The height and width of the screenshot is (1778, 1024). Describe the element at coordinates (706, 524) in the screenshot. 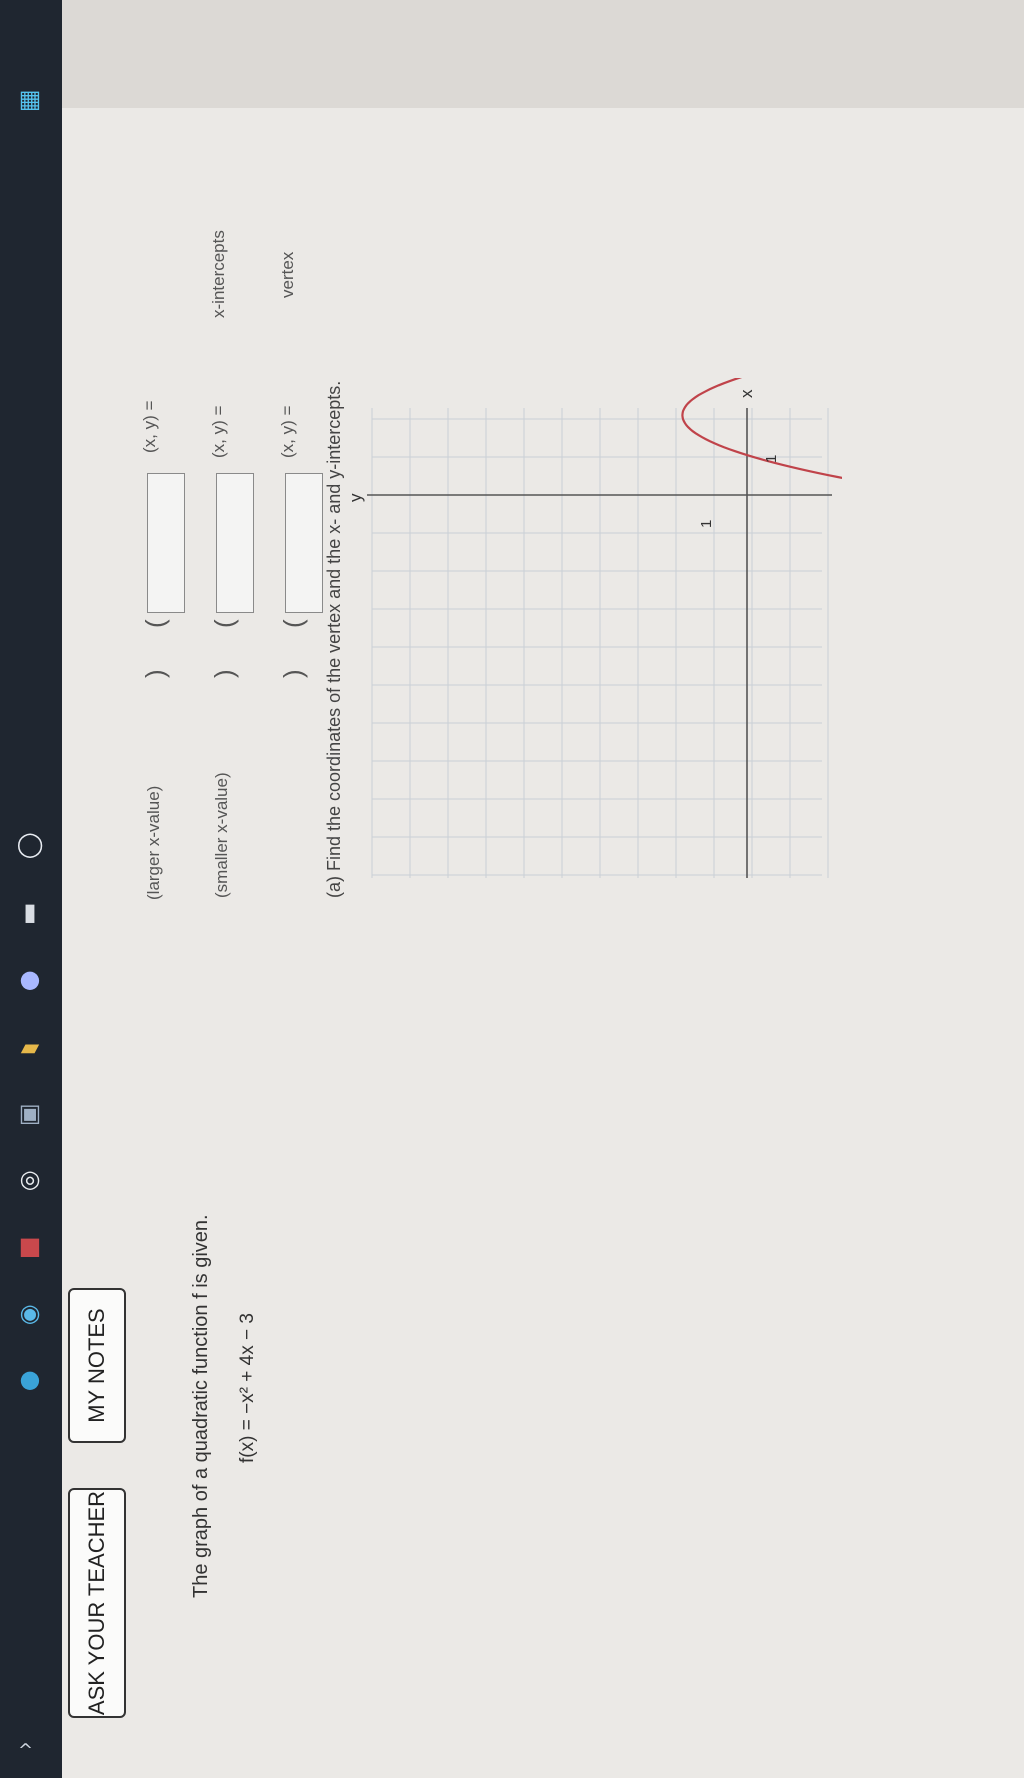

I see `y-tick-label: 1` at that location.